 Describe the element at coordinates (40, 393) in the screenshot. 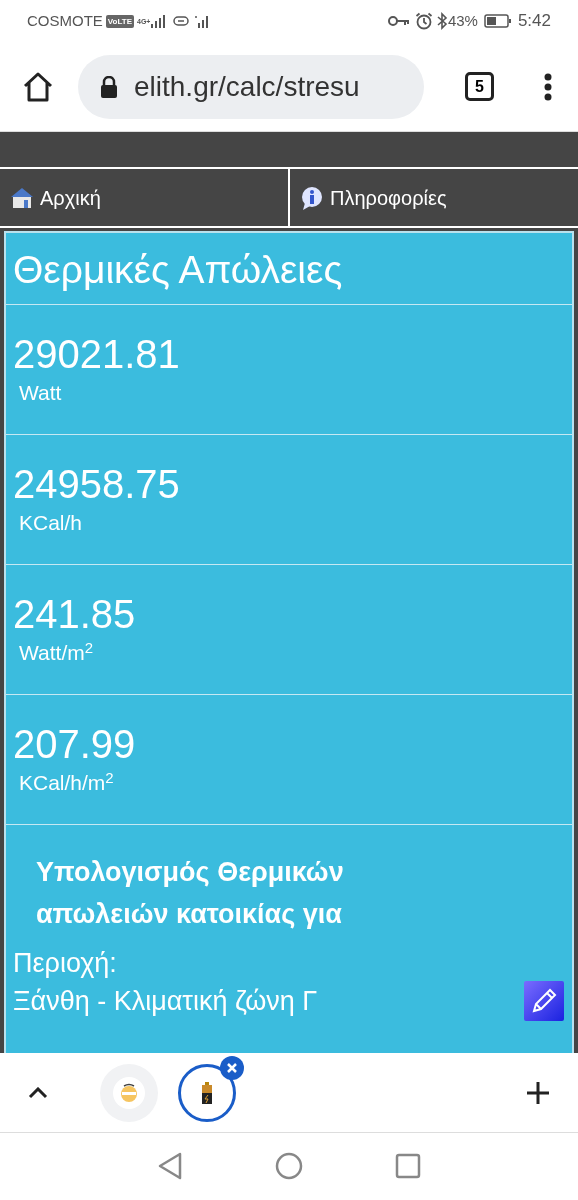

I see `result-unit: Watt` at that location.